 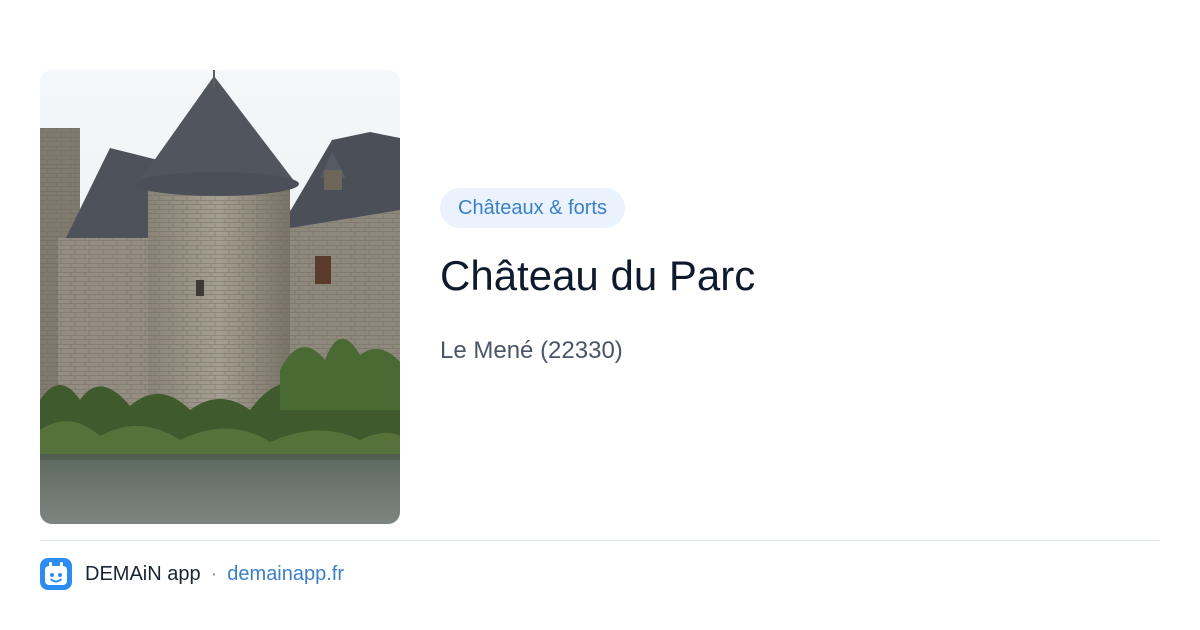 What do you see at coordinates (532, 208) in the screenshot?
I see `category-badge: Châteaux & forts` at bounding box center [532, 208].